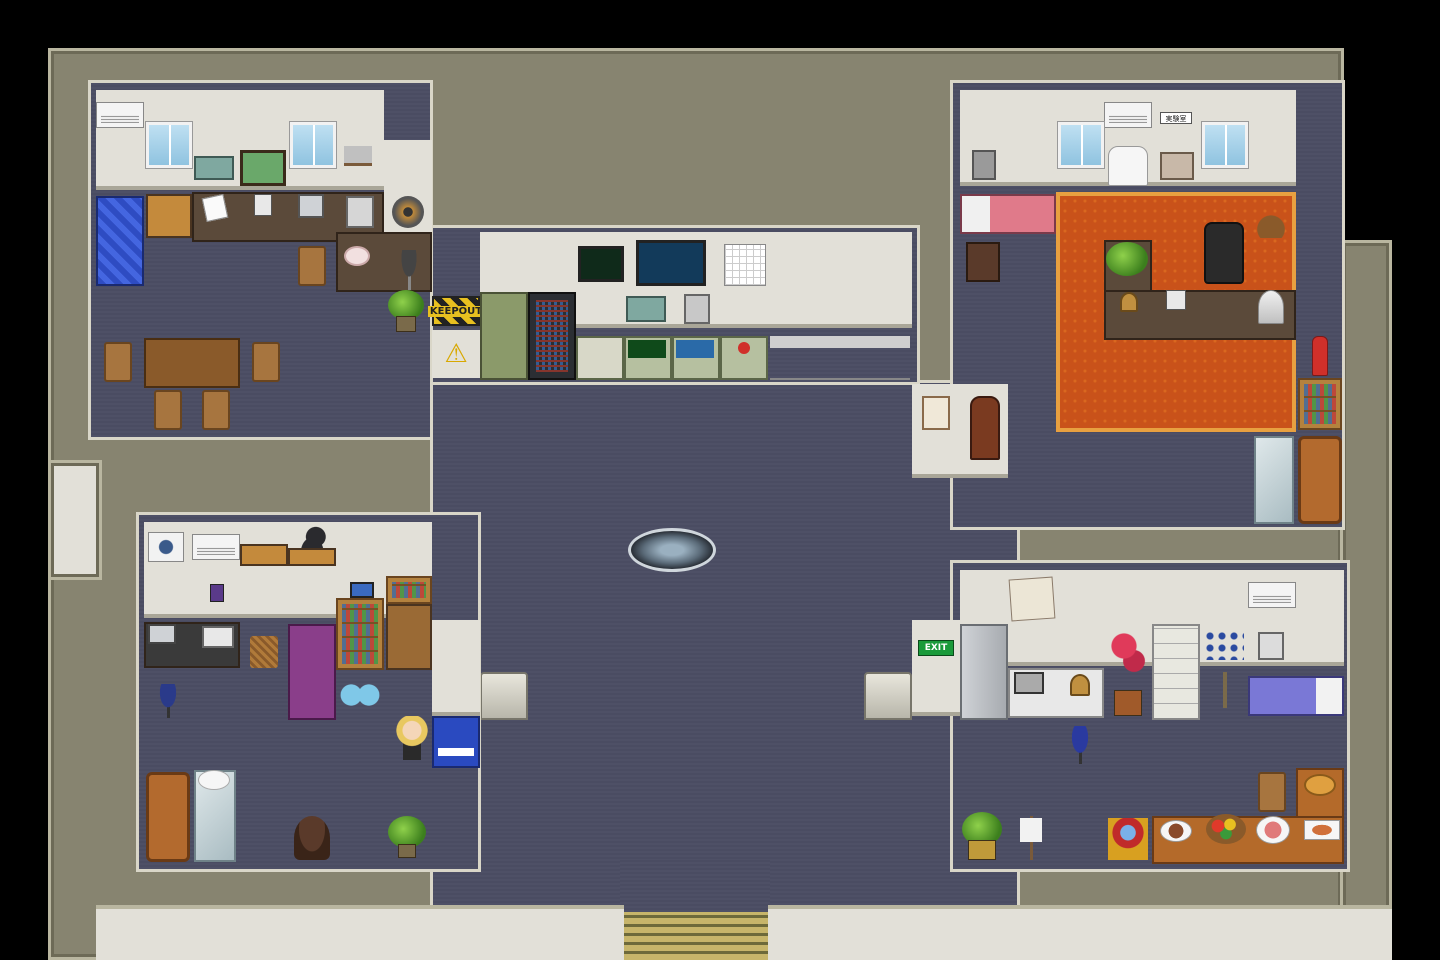 This screenshot has height=960, width=1440. Describe the element at coordinates (552, 336) in the screenshot. I see `server-rack` at that location.